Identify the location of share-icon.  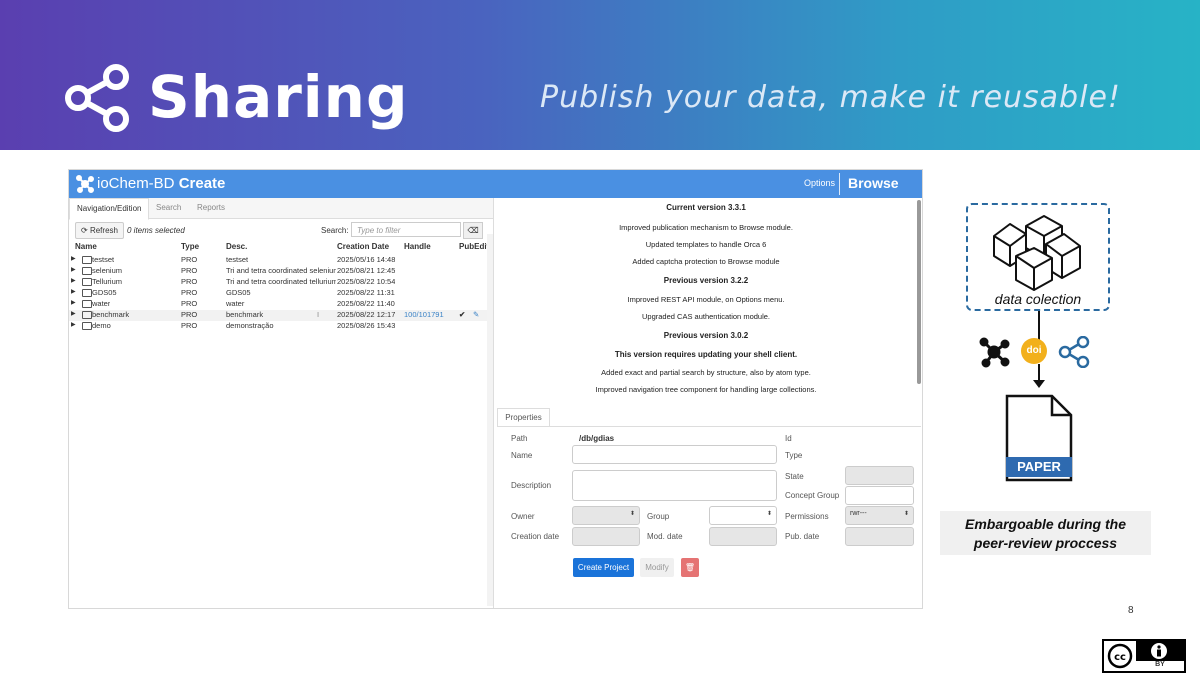
(97, 98).